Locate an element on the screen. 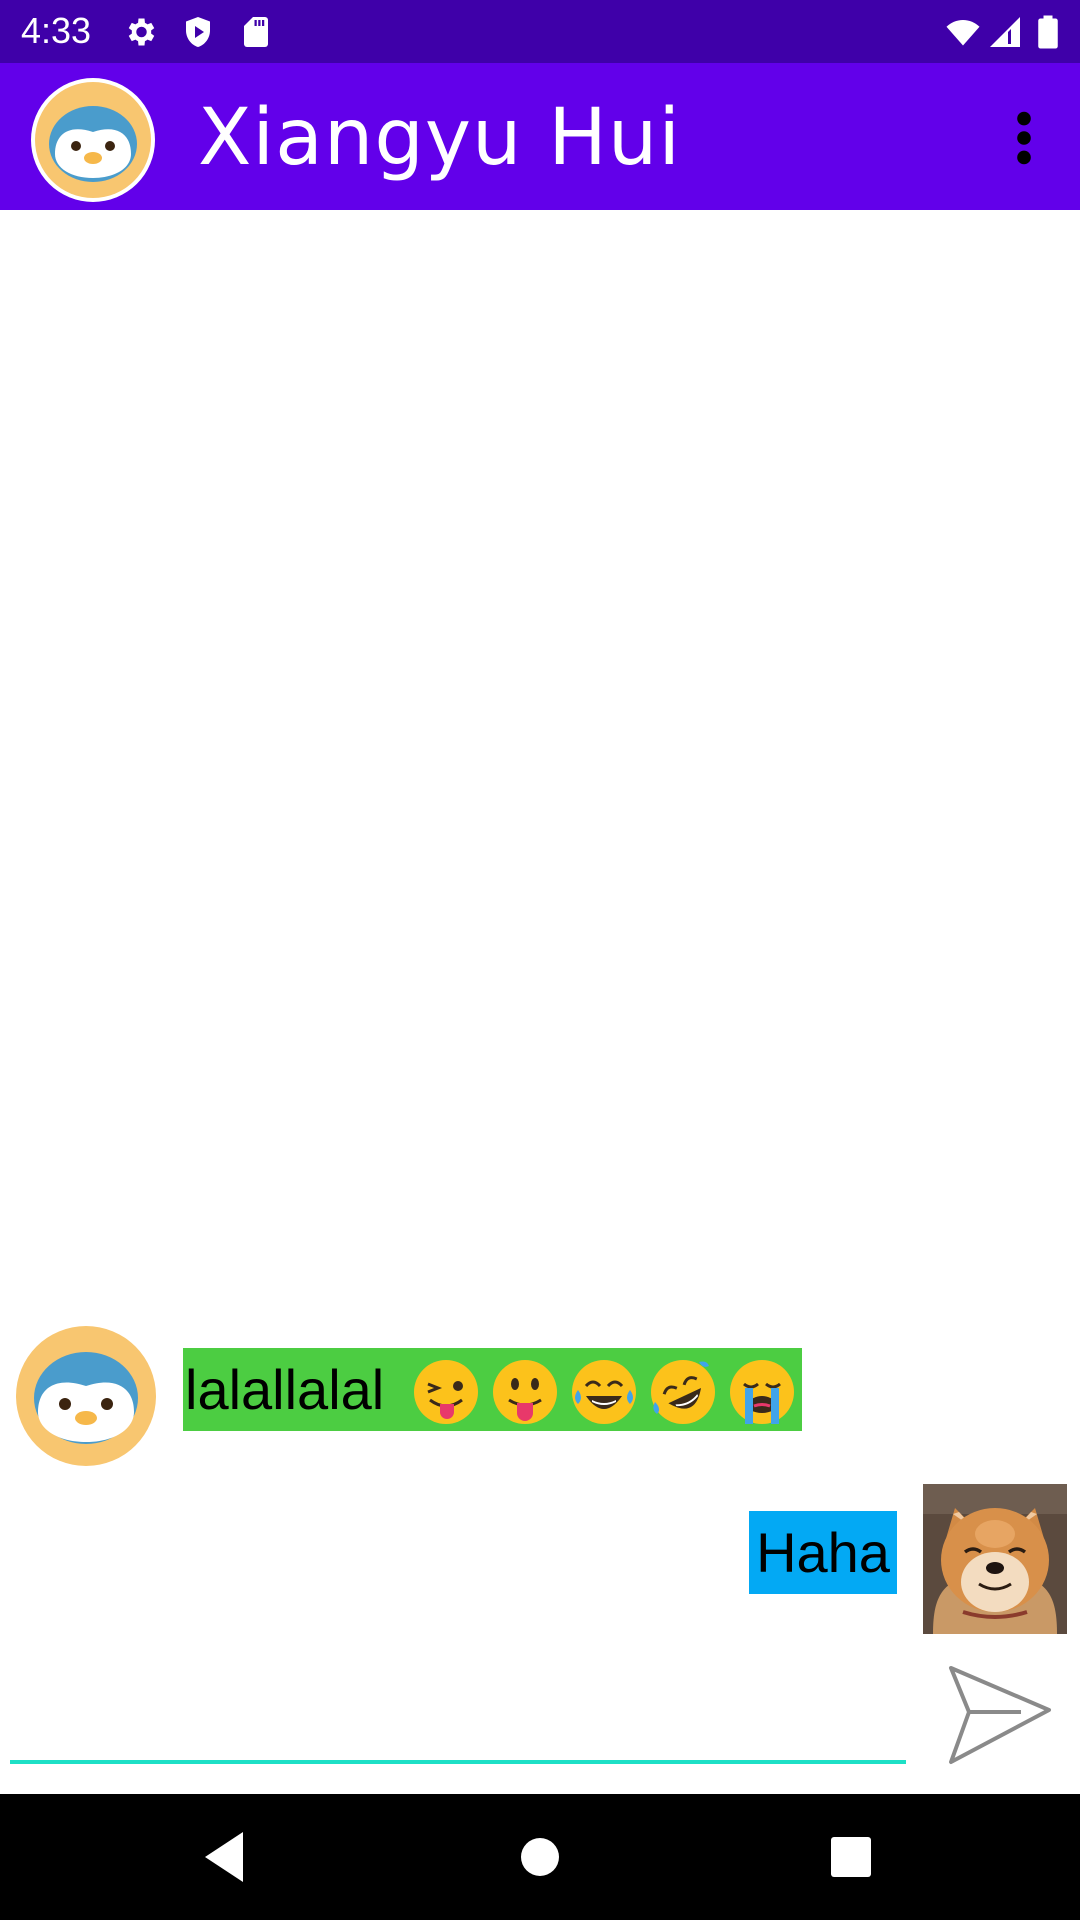  emoji-row is located at coordinates (604, 1392).